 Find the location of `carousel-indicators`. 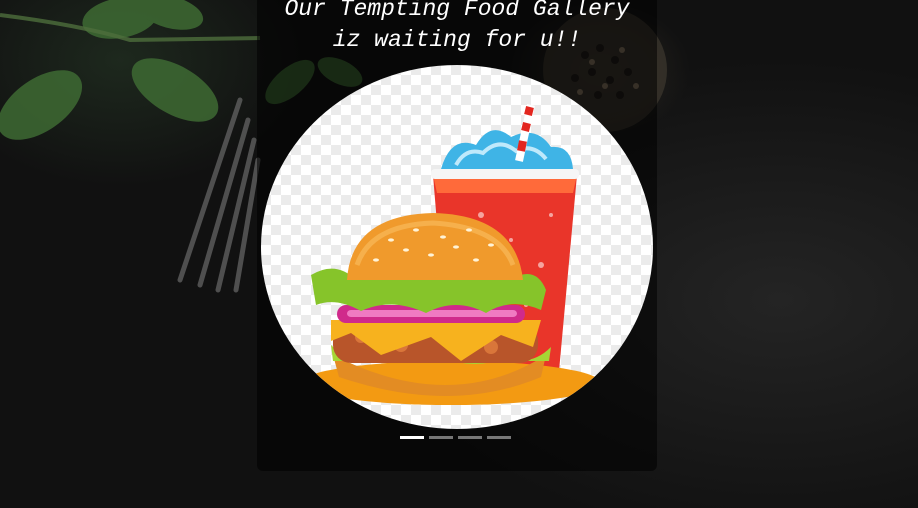

carousel-indicators is located at coordinates (455, 437).